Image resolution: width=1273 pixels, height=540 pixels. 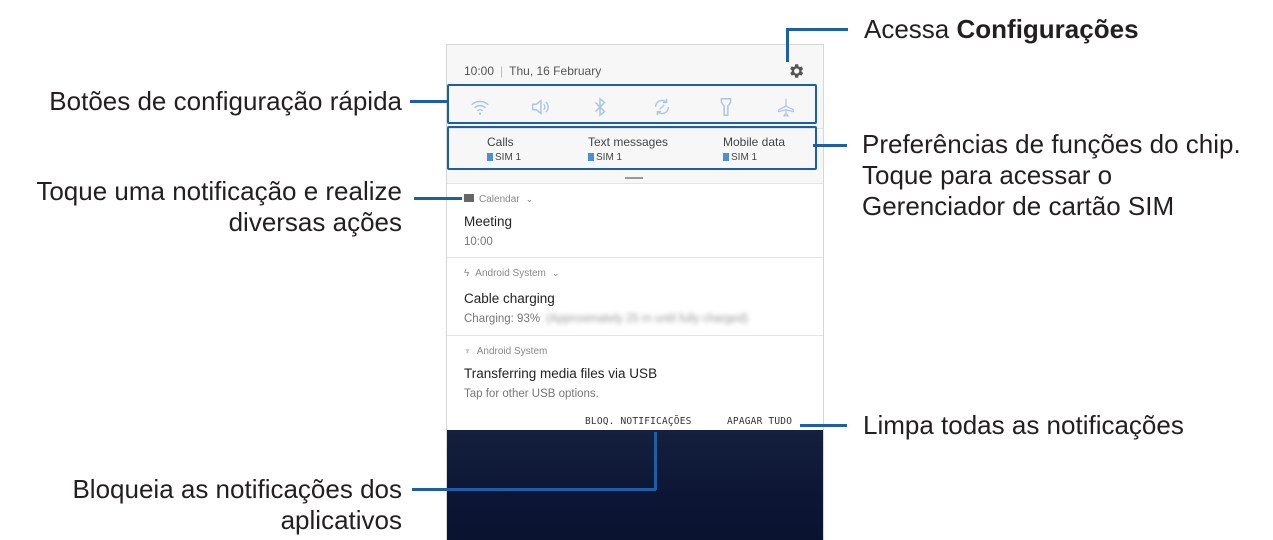 I want to click on clear-all-button: APAGAR TUDO, so click(x=759, y=421).